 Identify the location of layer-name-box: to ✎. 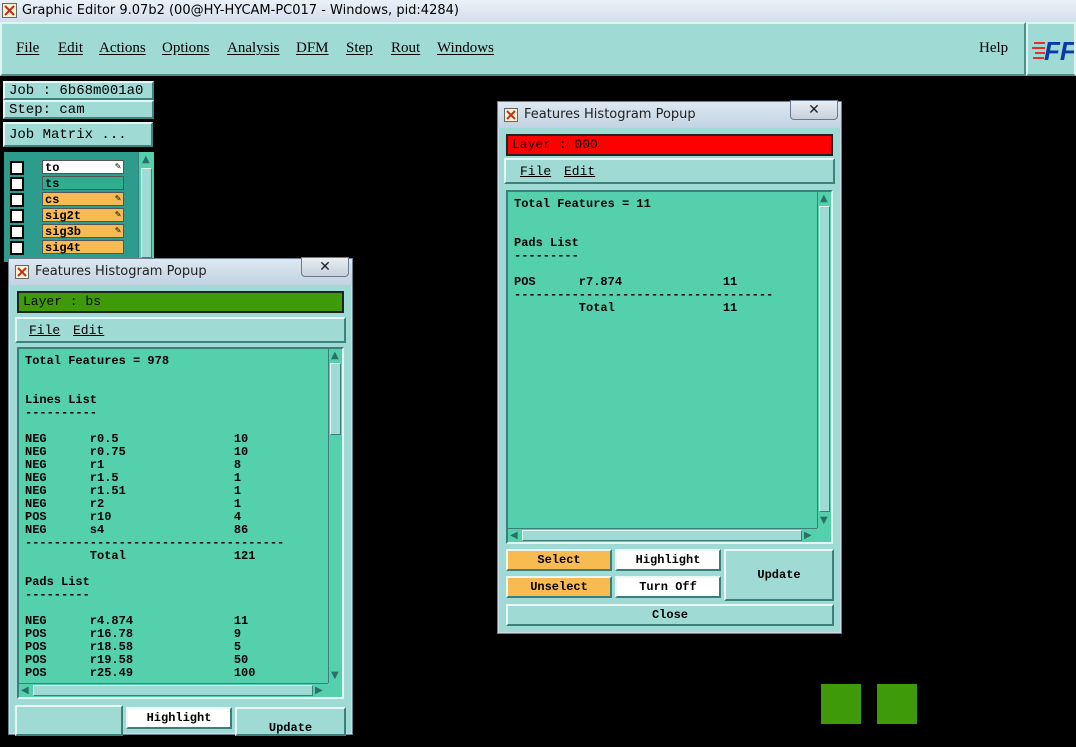
(83, 167).